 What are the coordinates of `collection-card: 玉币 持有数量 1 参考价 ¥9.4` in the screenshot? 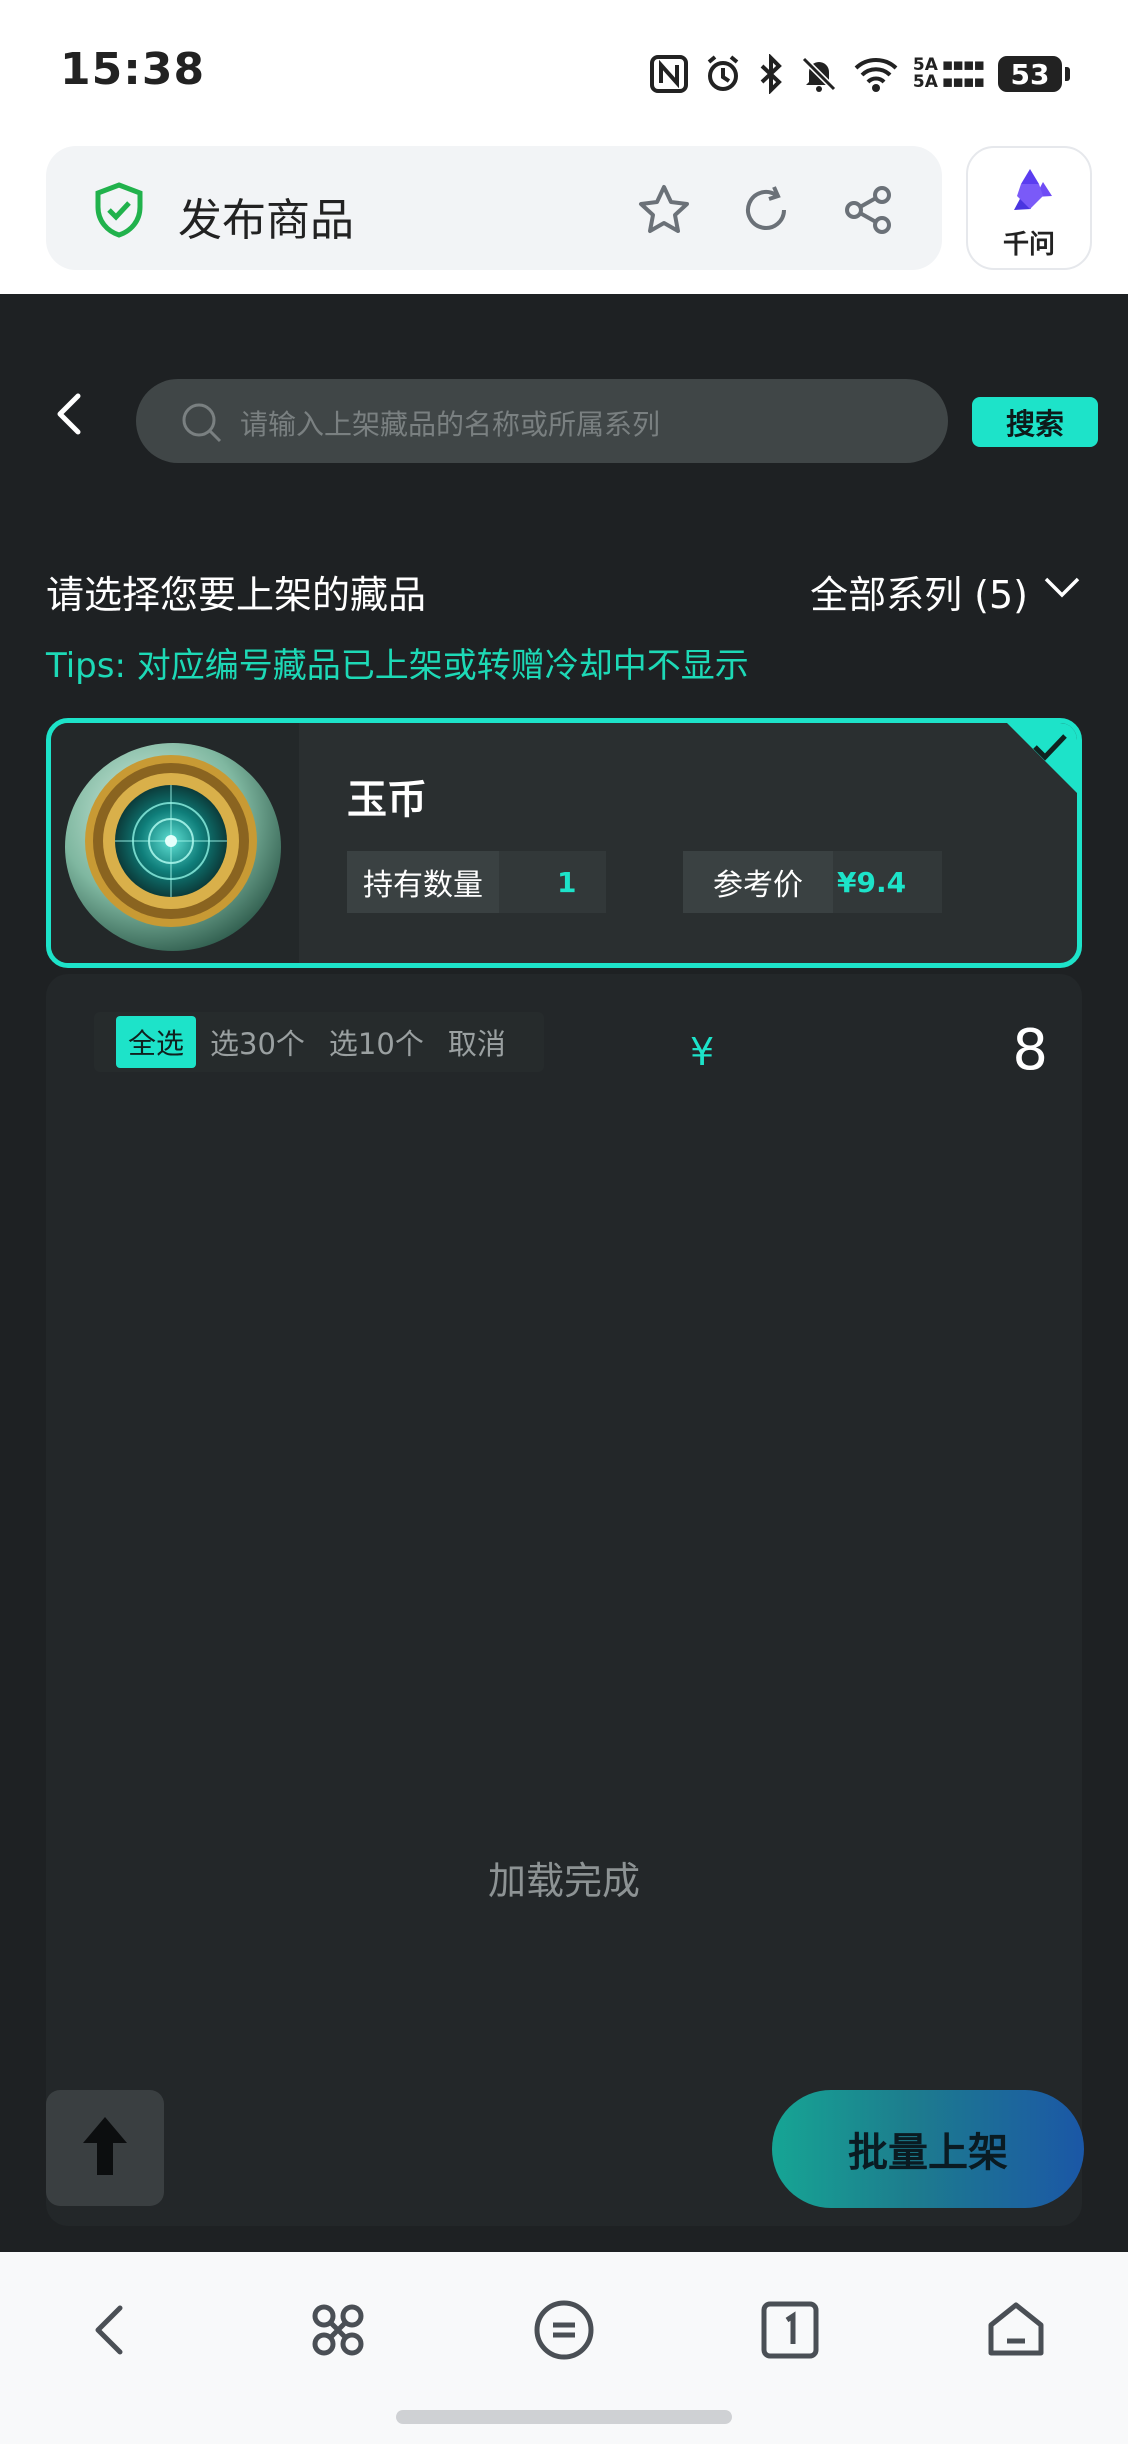 It's located at (564, 843).